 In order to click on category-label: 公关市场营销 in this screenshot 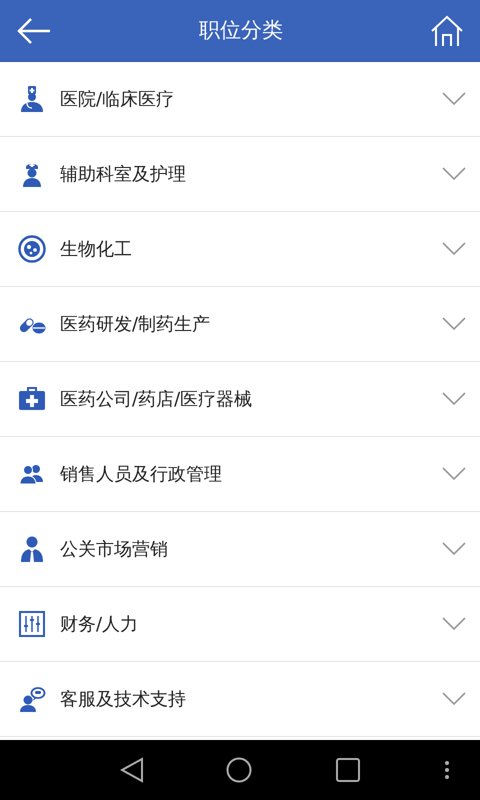, I will do `click(114, 550)`.